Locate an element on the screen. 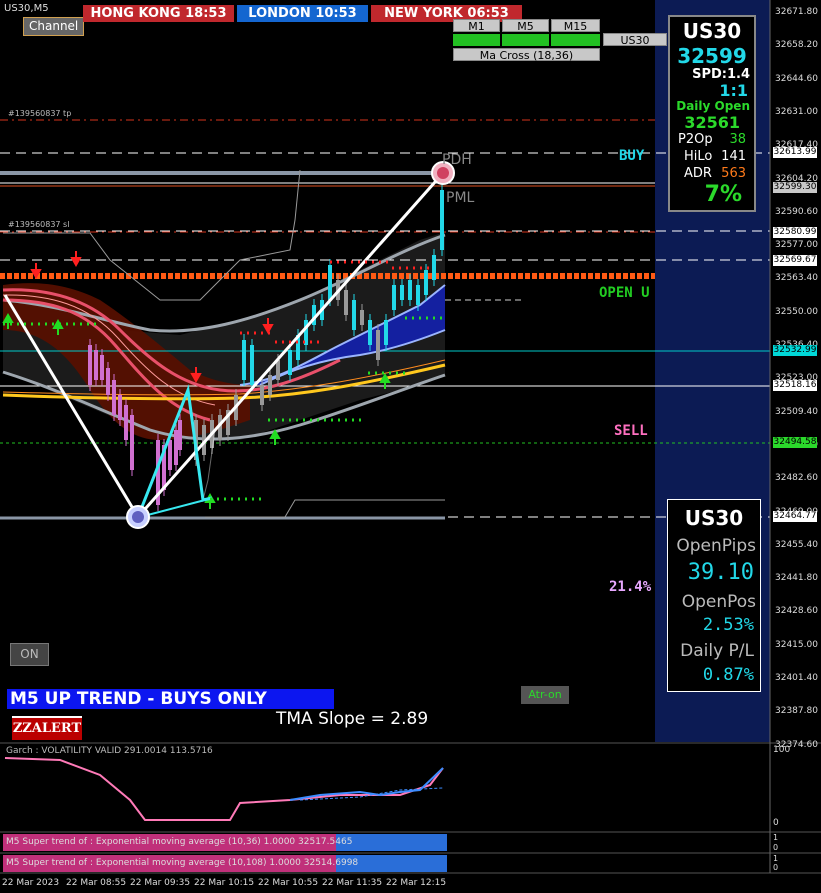  price-axis-label: 32563.40 is located at coordinates (796, 278).